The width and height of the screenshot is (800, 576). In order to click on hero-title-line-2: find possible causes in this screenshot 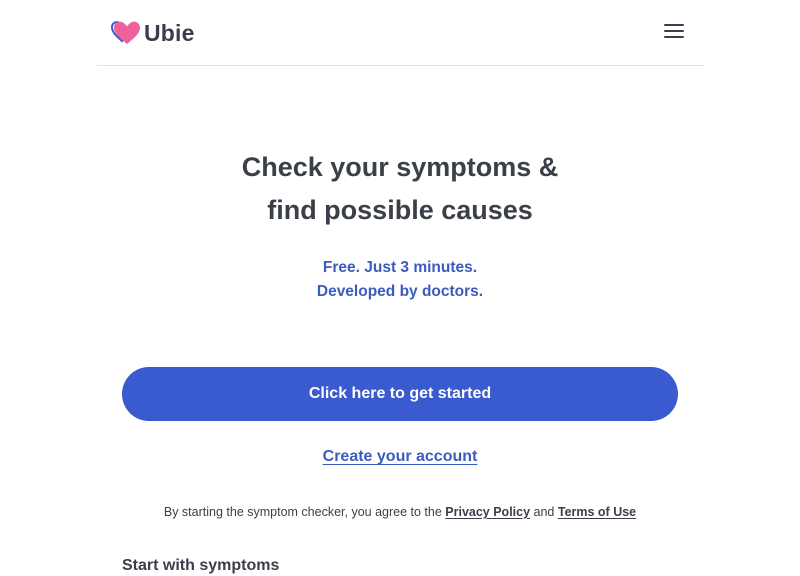, I will do `click(400, 210)`.